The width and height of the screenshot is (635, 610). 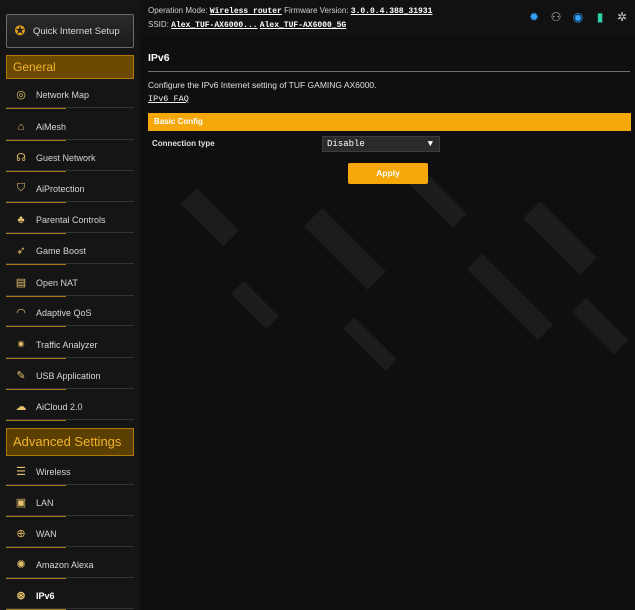 What do you see at coordinates (65, 564) in the screenshot?
I see `sidebar-item-label: Amazon Alexa` at bounding box center [65, 564].